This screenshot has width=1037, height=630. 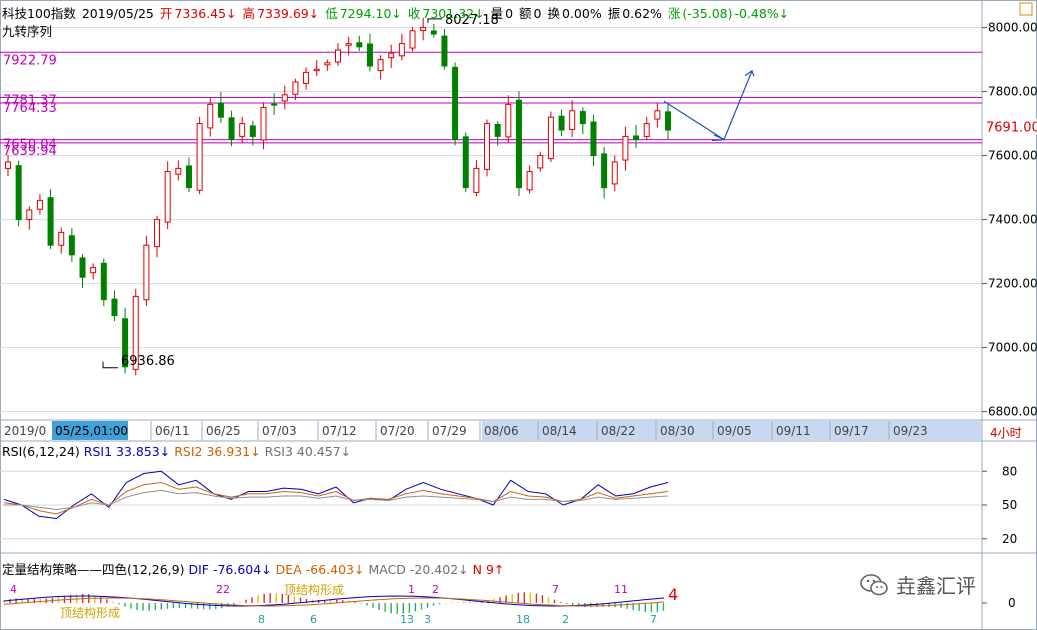 What do you see at coordinates (673, 594) in the screenshot?
I see `macd-marker: 4` at bounding box center [673, 594].